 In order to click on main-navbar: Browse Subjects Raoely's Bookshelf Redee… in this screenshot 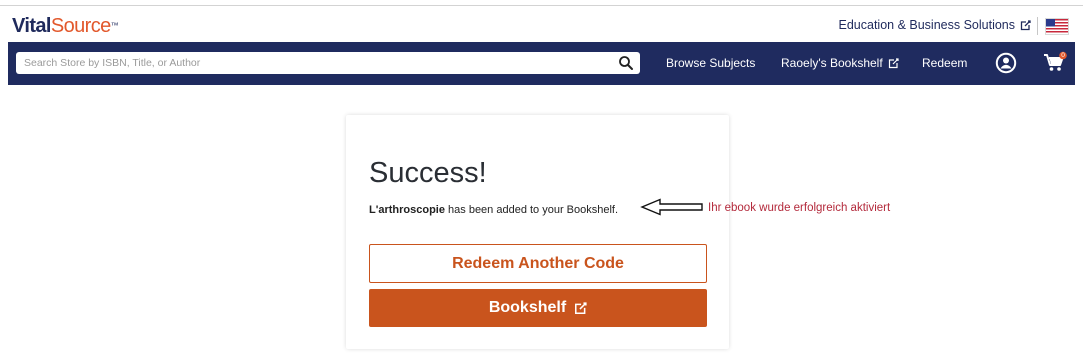, I will do `click(541, 63)`.